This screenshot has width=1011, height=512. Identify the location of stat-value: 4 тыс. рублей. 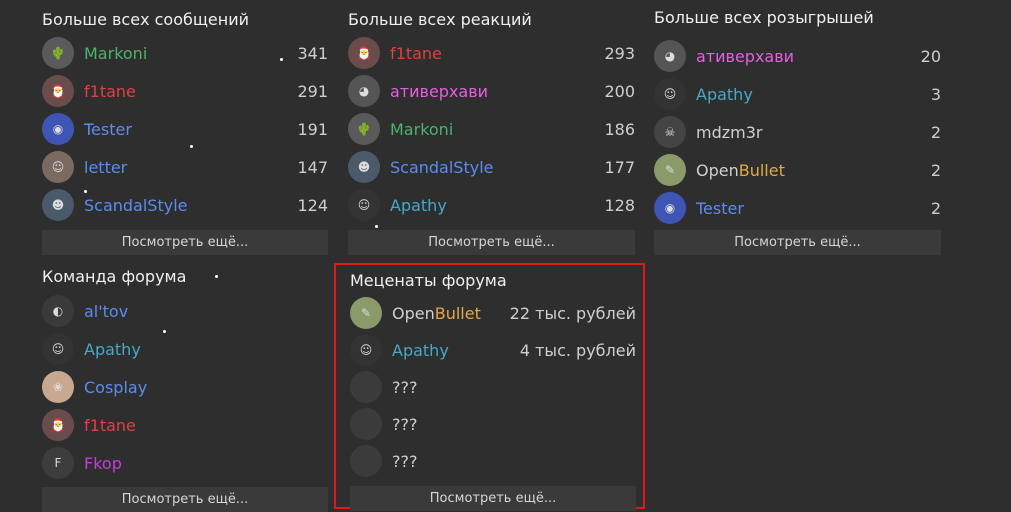
(577, 350).